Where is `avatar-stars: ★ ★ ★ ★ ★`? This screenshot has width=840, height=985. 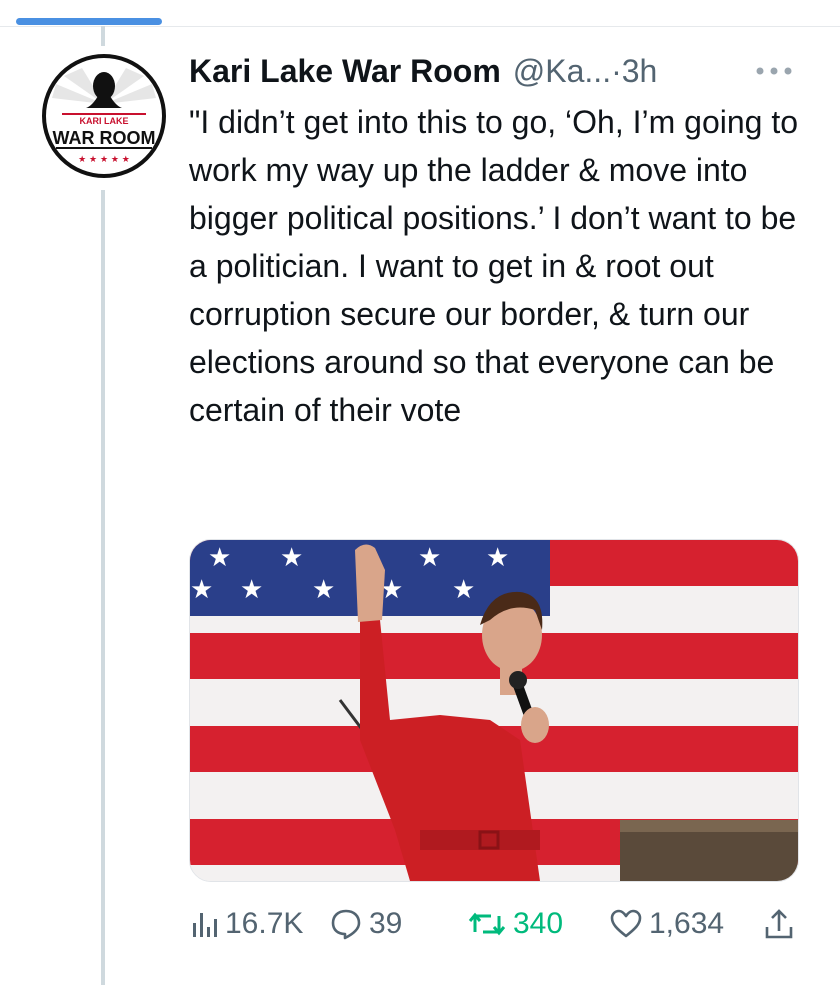 avatar-stars: ★ ★ ★ ★ ★ is located at coordinates (104, 160).